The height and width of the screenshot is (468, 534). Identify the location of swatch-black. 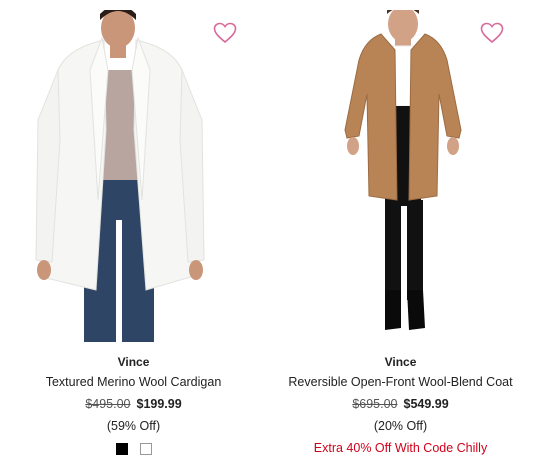
(121, 449).